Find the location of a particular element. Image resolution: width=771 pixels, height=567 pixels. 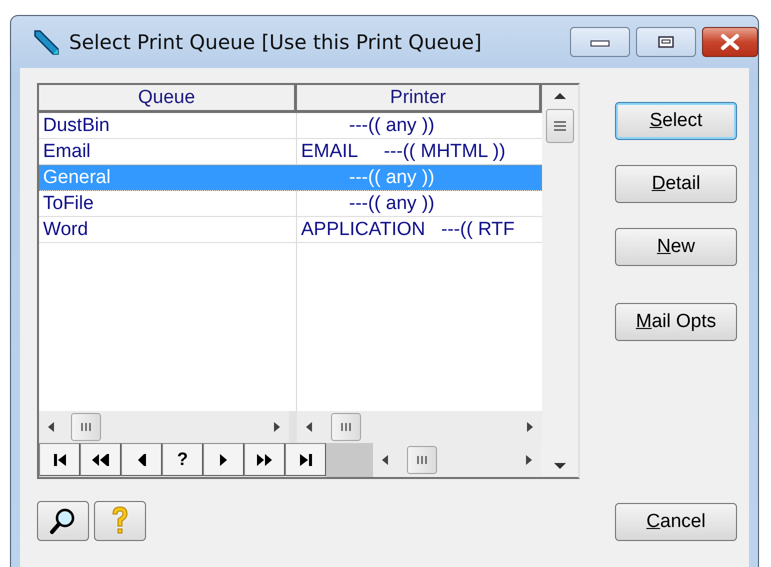

help-button is located at coordinates (120, 521).